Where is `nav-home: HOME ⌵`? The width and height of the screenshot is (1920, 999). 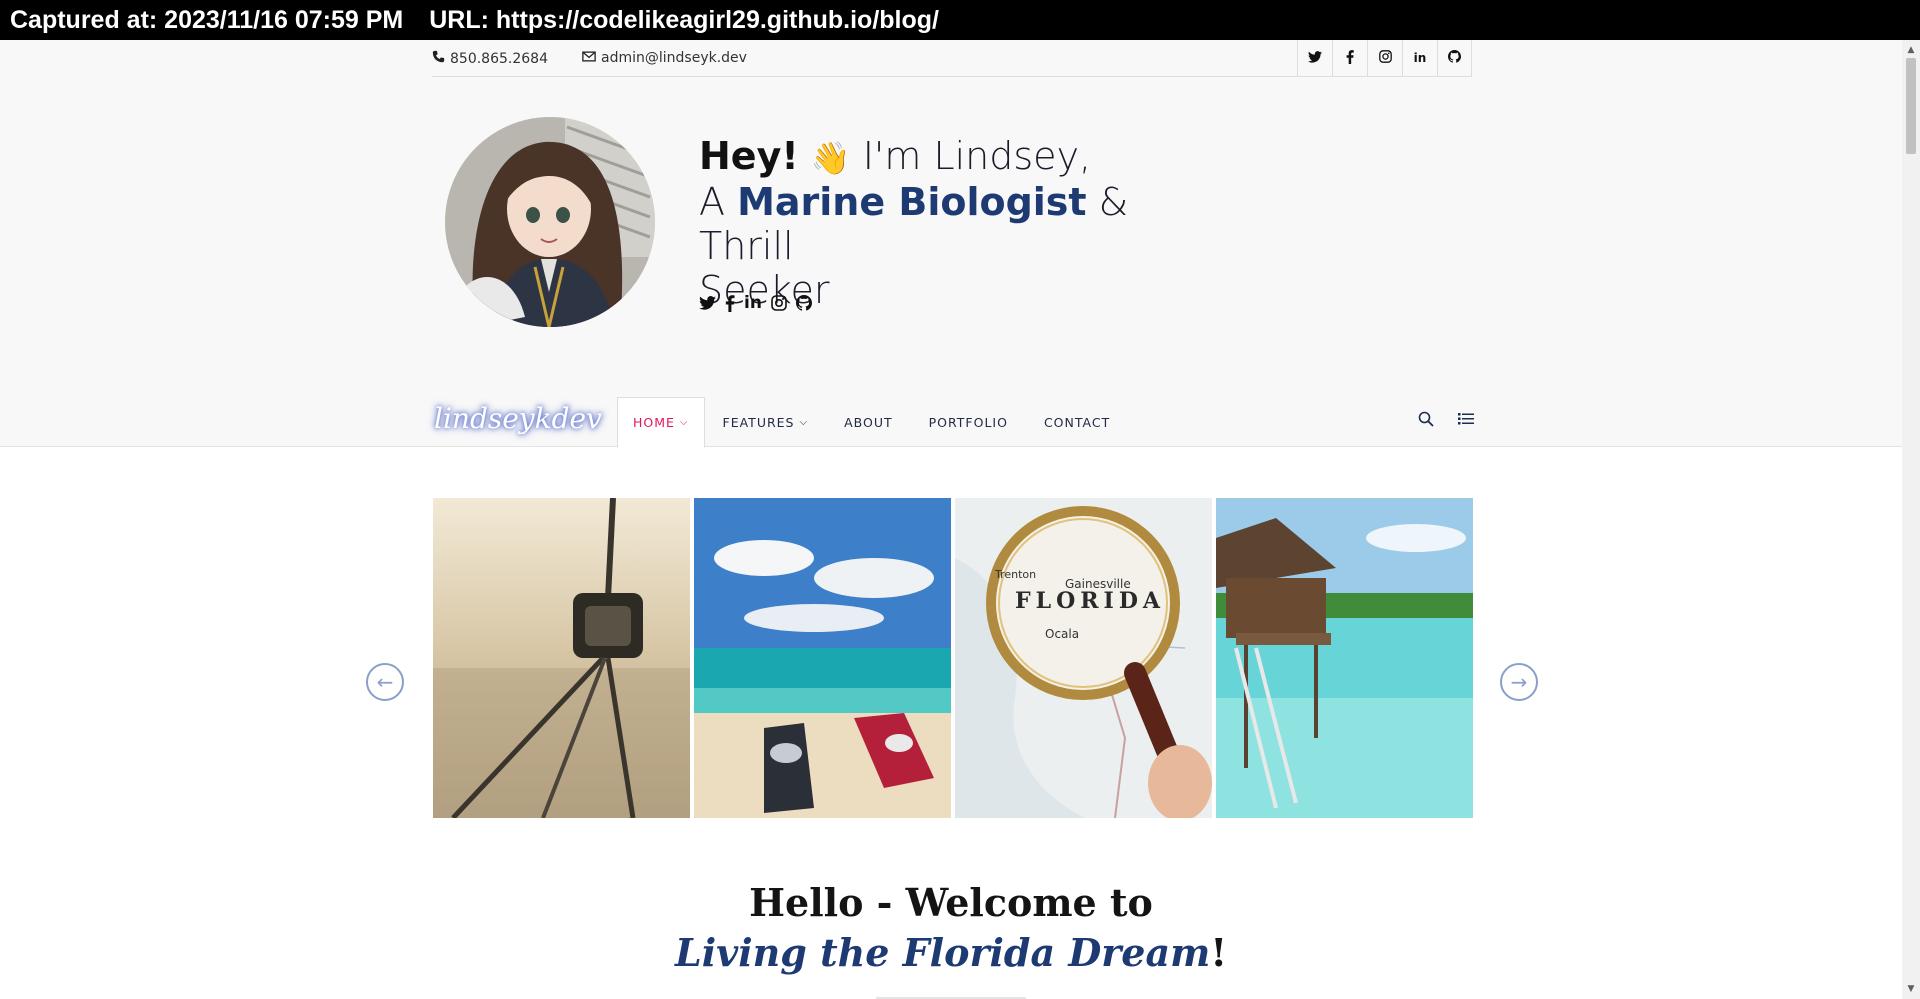
nav-home: HOME ⌵ is located at coordinates (661, 422).